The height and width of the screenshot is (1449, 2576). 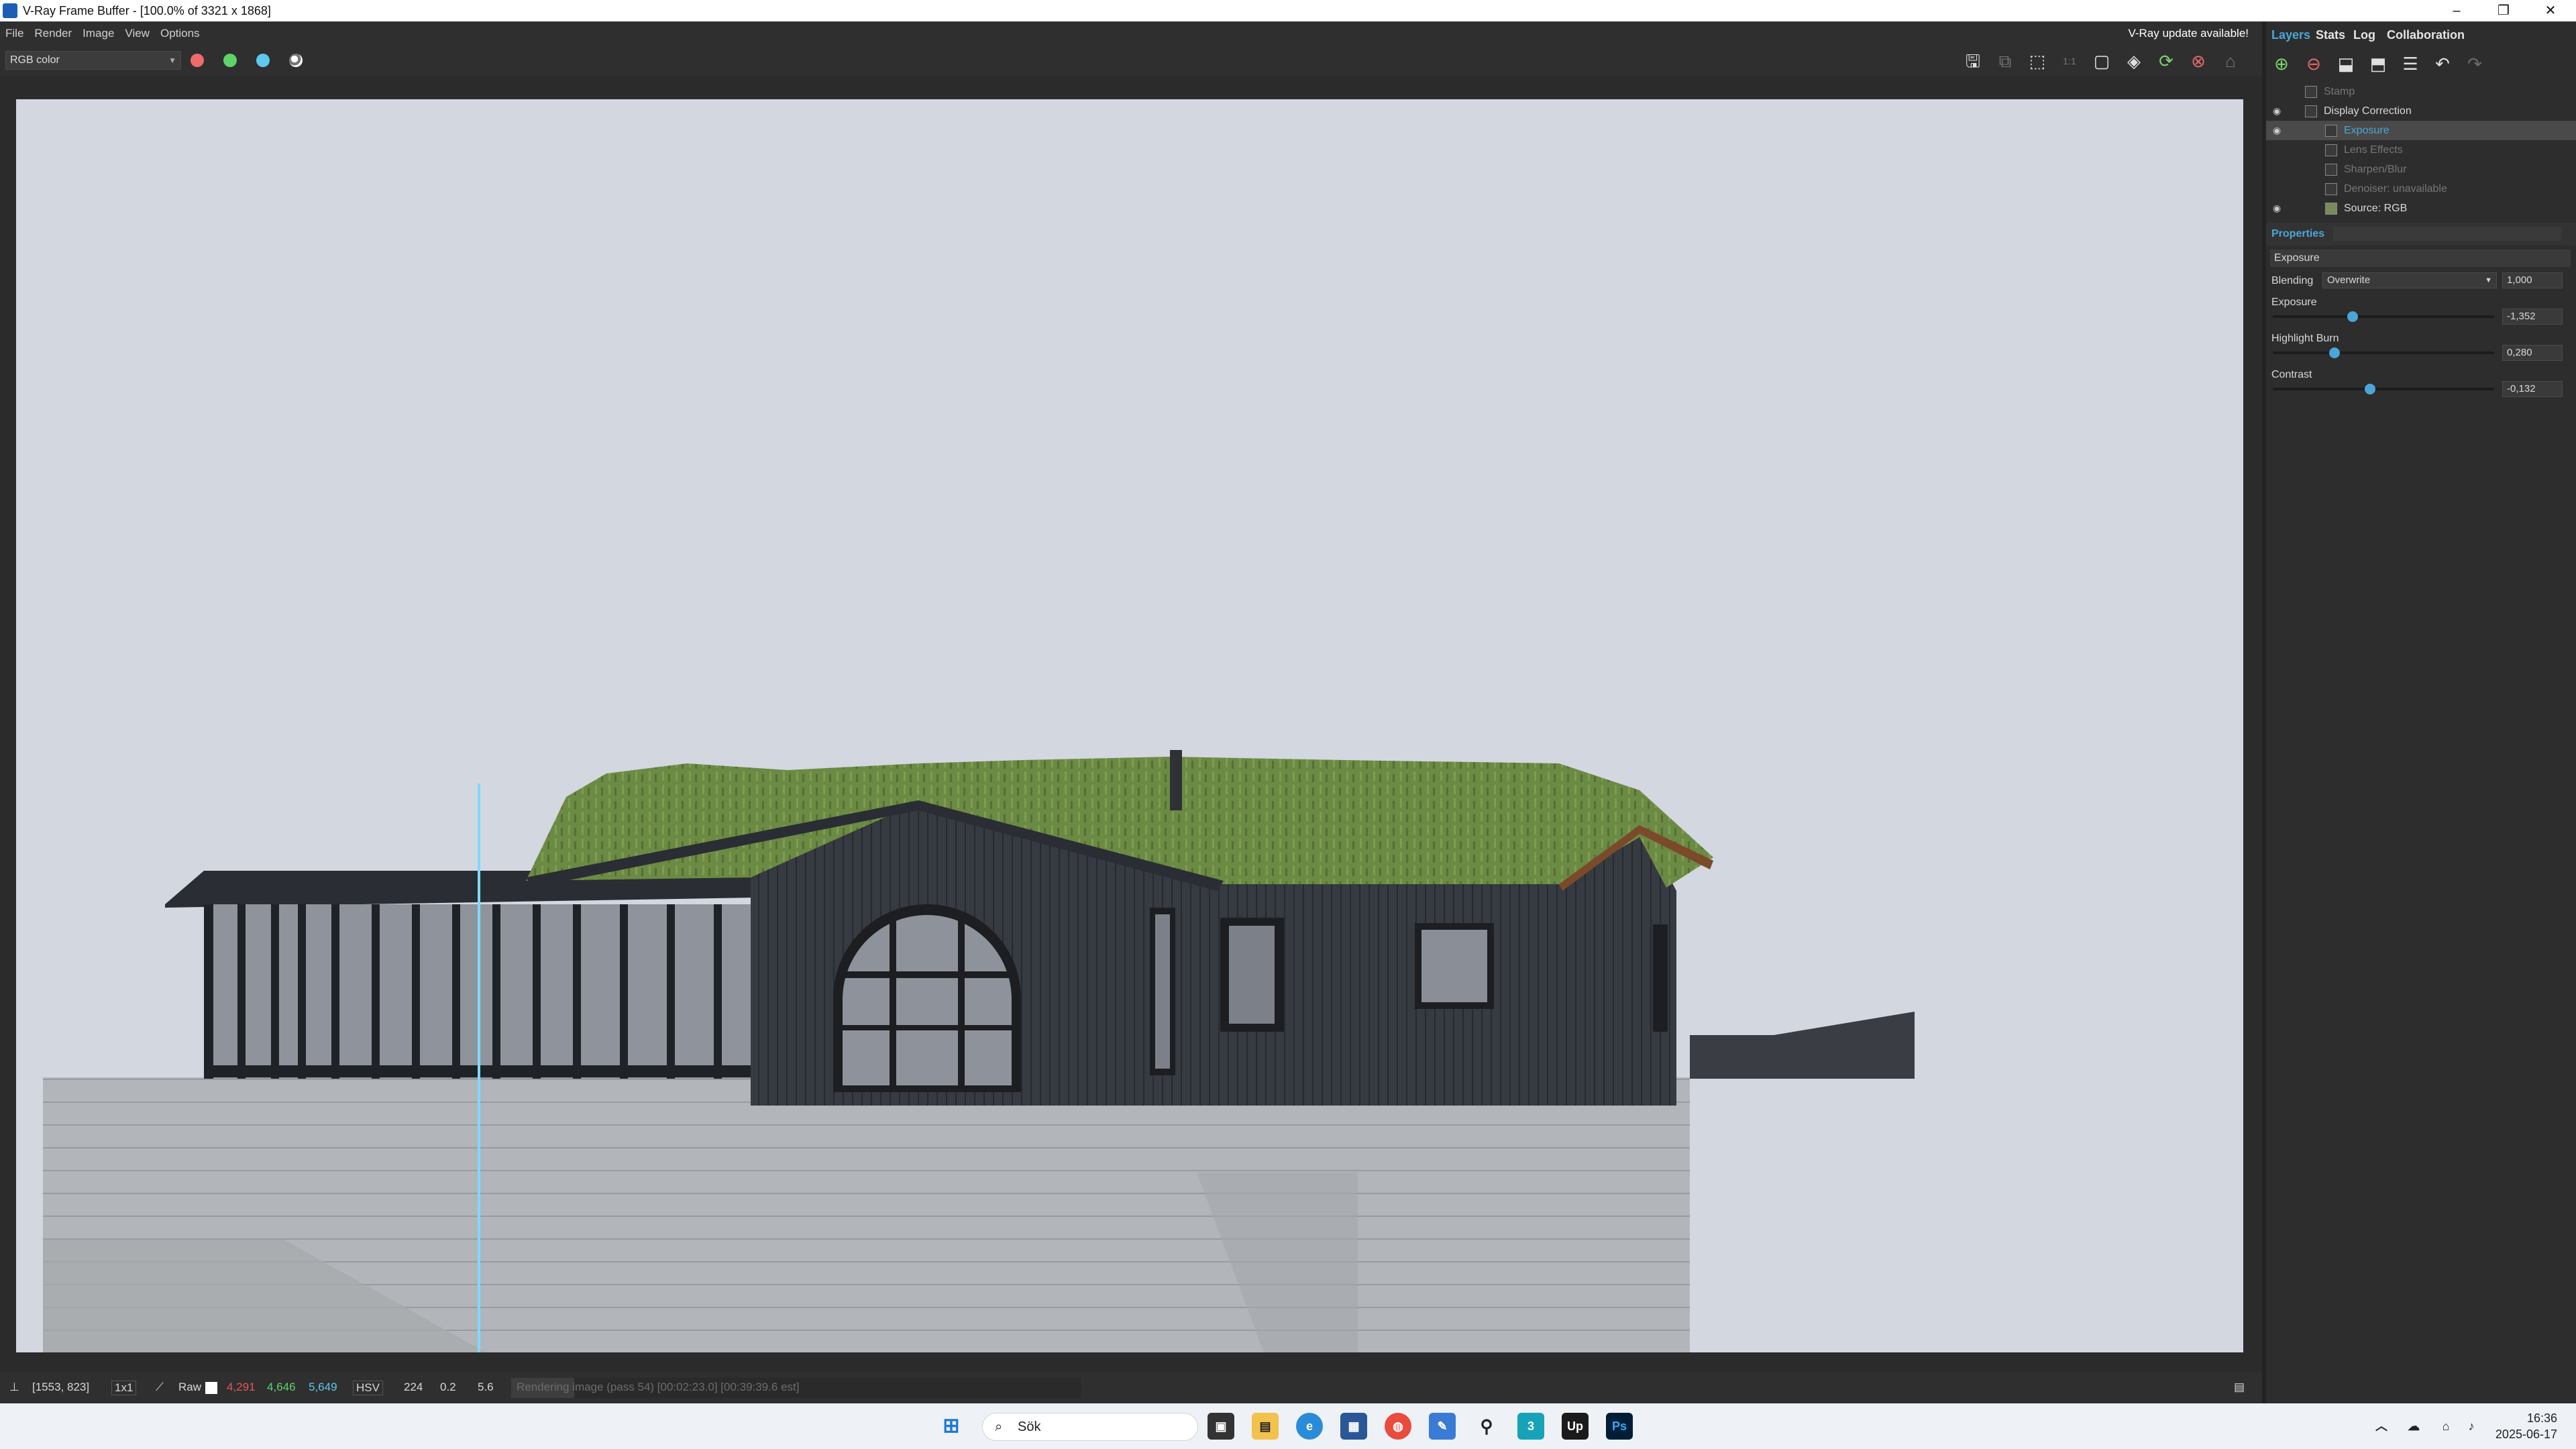 What do you see at coordinates (2409, 280) in the screenshot?
I see `blending-select: Overwrite ▼` at bounding box center [2409, 280].